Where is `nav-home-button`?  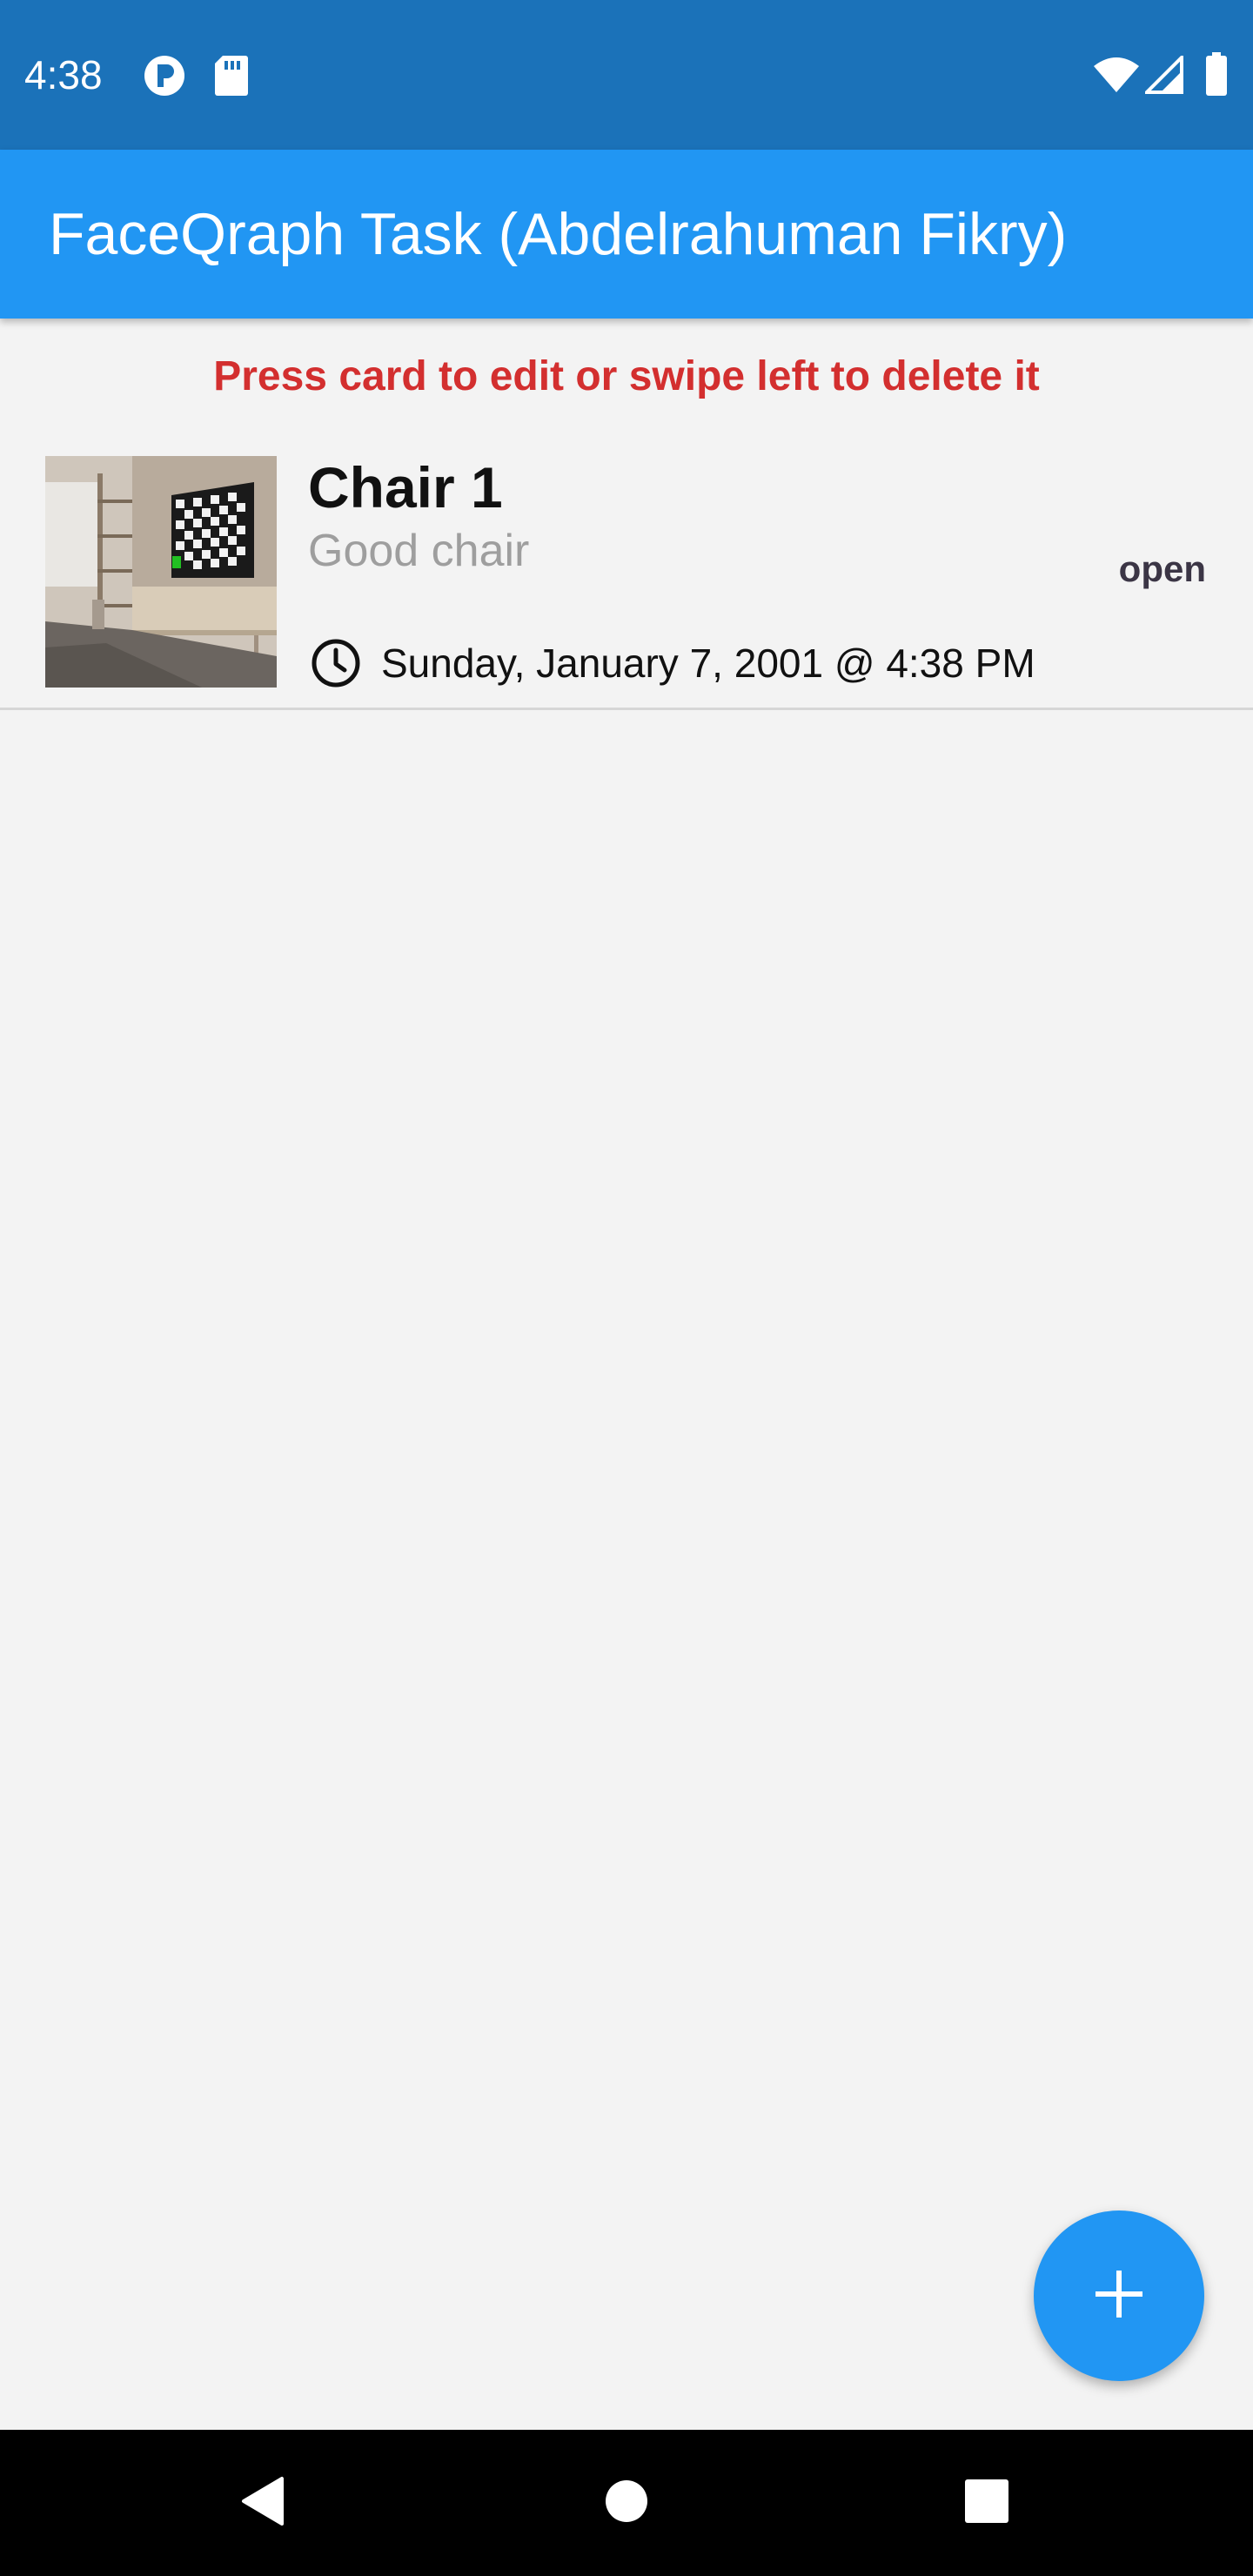
nav-home-button is located at coordinates (626, 2503).